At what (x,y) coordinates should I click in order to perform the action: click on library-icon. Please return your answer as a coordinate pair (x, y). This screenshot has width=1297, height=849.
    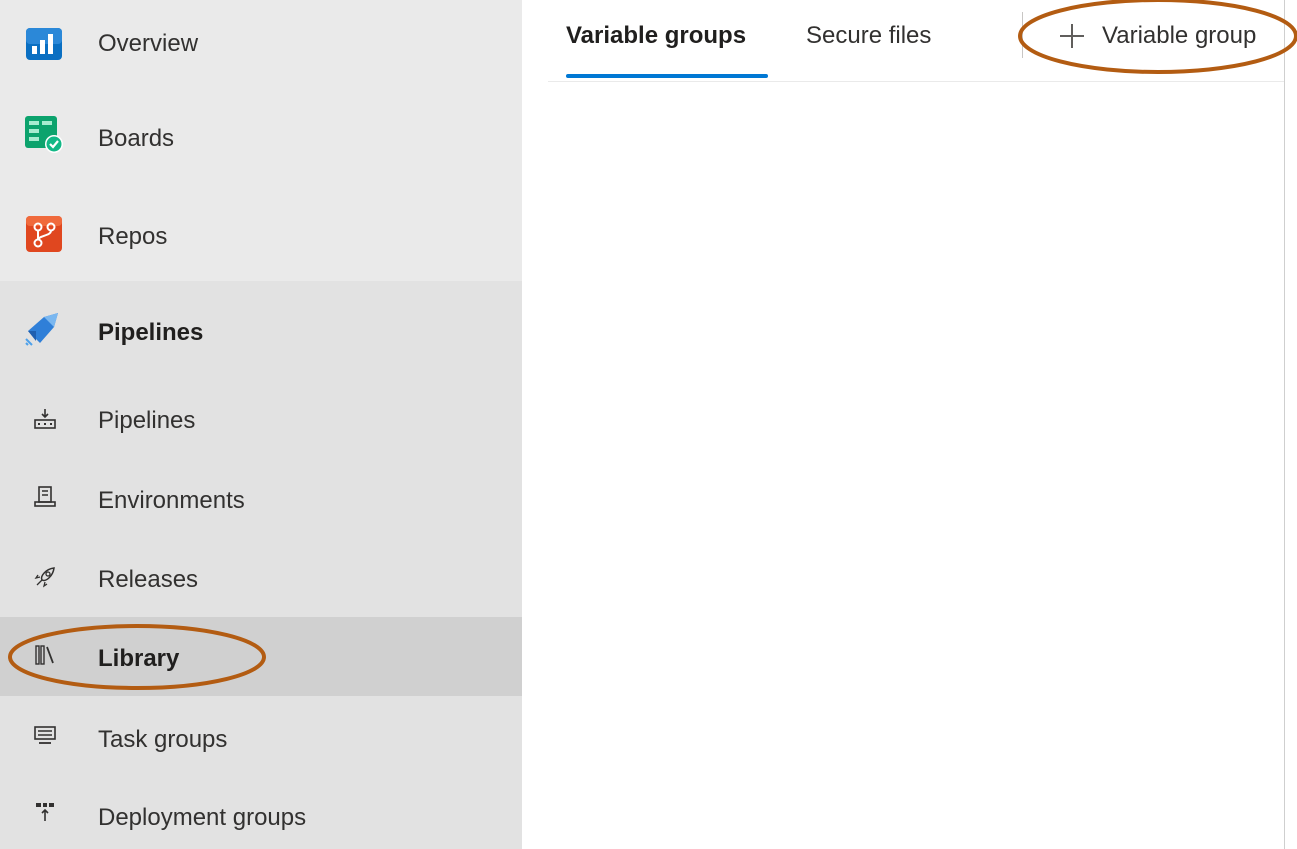
    Looking at the image, I should click on (44, 655).